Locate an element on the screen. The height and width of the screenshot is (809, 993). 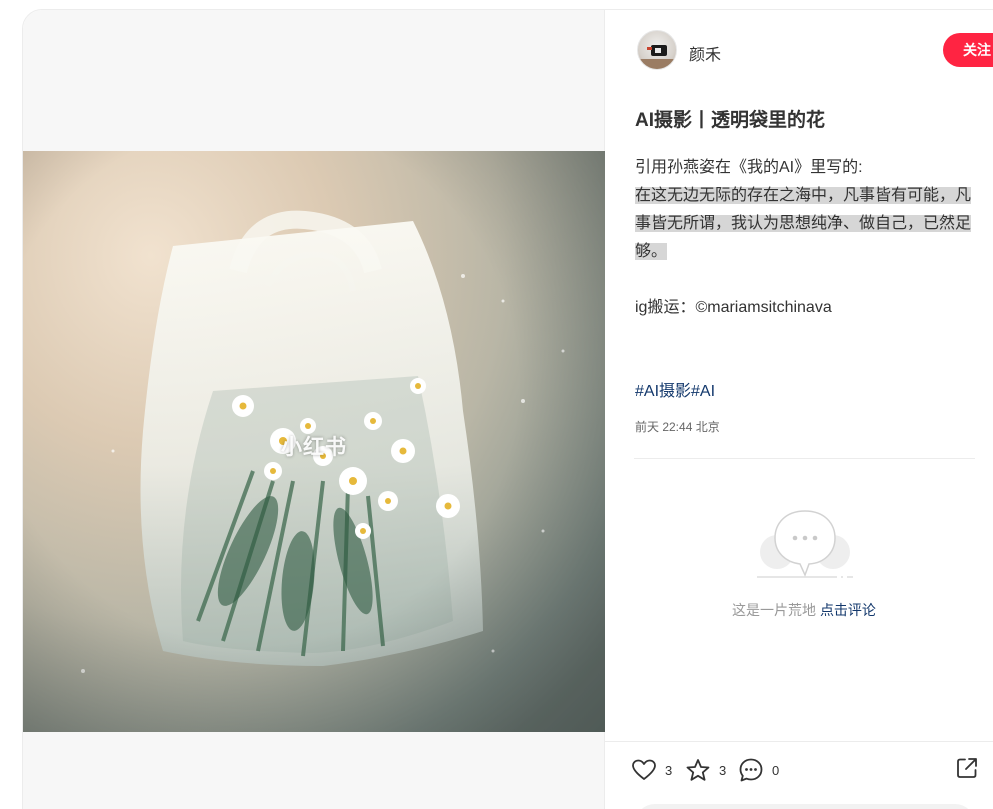
collect-button: 3 is located at coordinates (705, 770).